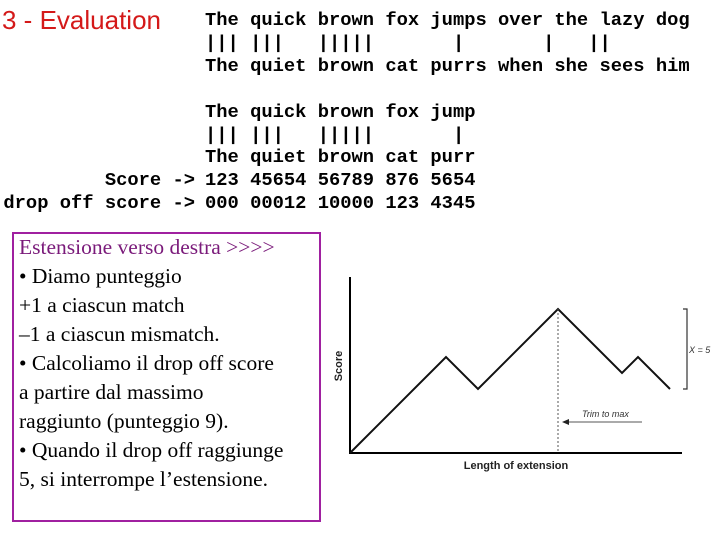 This screenshot has height=540, width=720. I want to click on dropoff-annotation: X = 5, so click(699, 350).